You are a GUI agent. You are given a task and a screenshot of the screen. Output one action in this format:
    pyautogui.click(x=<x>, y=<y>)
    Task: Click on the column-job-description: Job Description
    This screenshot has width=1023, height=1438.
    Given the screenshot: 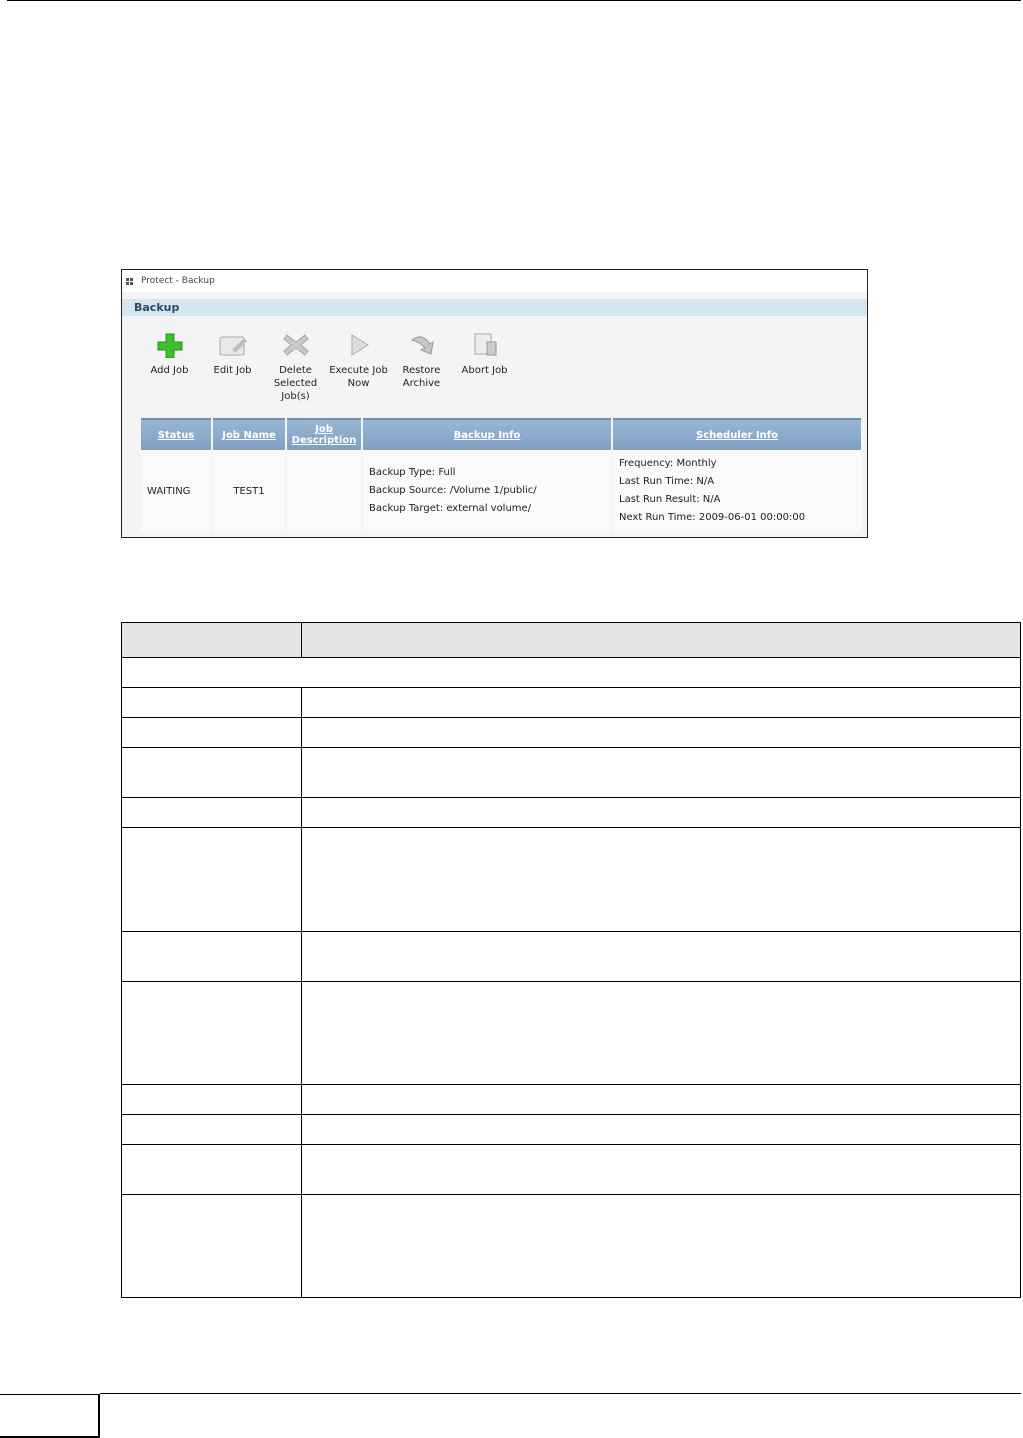 What is the action you would take?
    pyautogui.click(x=324, y=434)
    